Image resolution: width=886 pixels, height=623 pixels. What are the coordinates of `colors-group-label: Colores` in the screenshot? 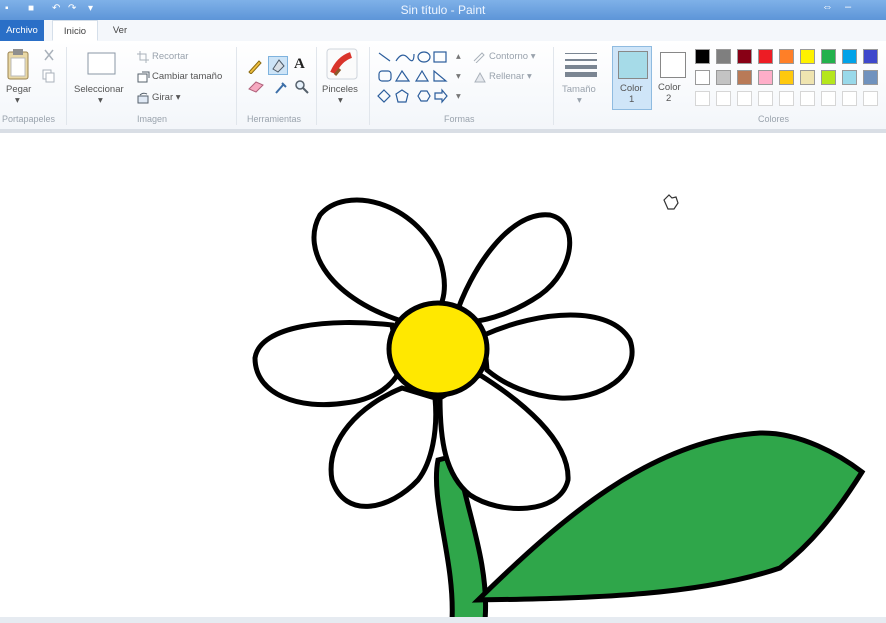 It's located at (774, 119).